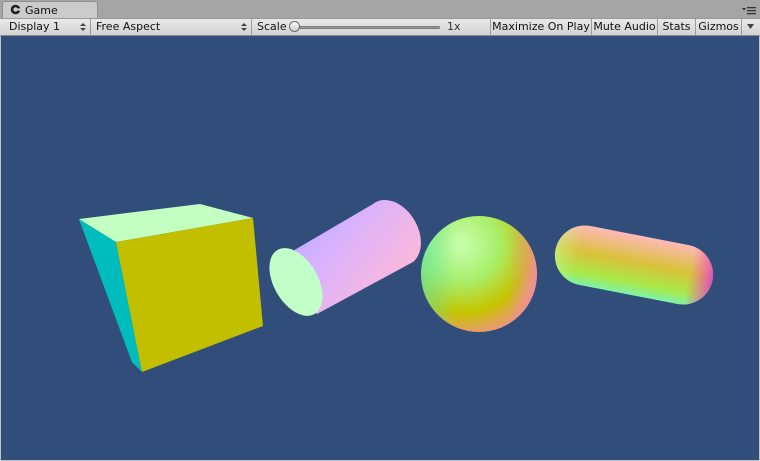  What do you see at coordinates (272, 26) in the screenshot?
I see `scale-label: Scale` at bounding box center [272, 26].